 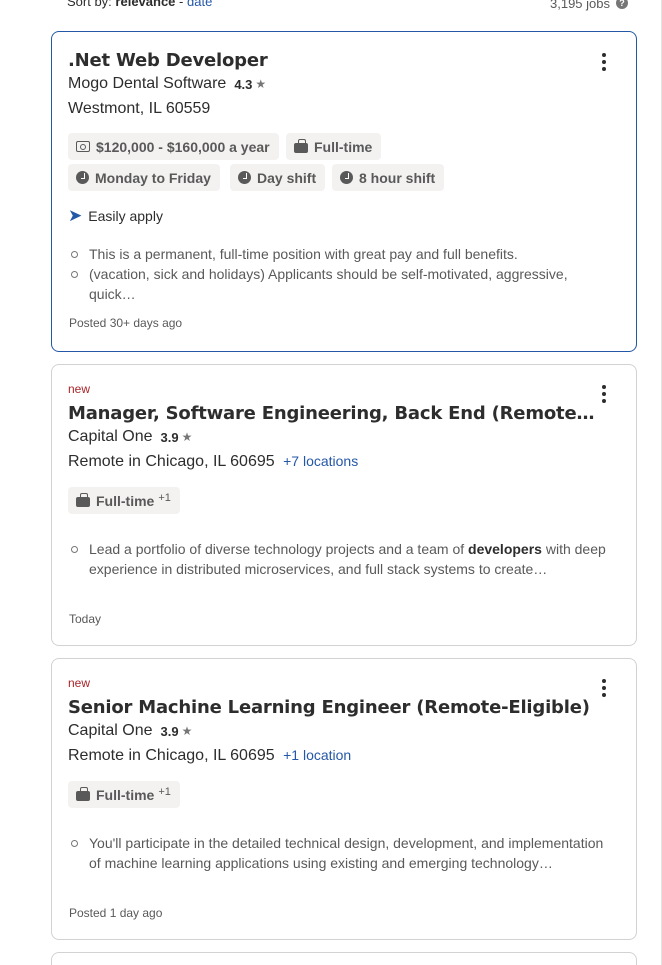 I want to click on company-rating: 4.3 ★, so click(x=250, y=84).